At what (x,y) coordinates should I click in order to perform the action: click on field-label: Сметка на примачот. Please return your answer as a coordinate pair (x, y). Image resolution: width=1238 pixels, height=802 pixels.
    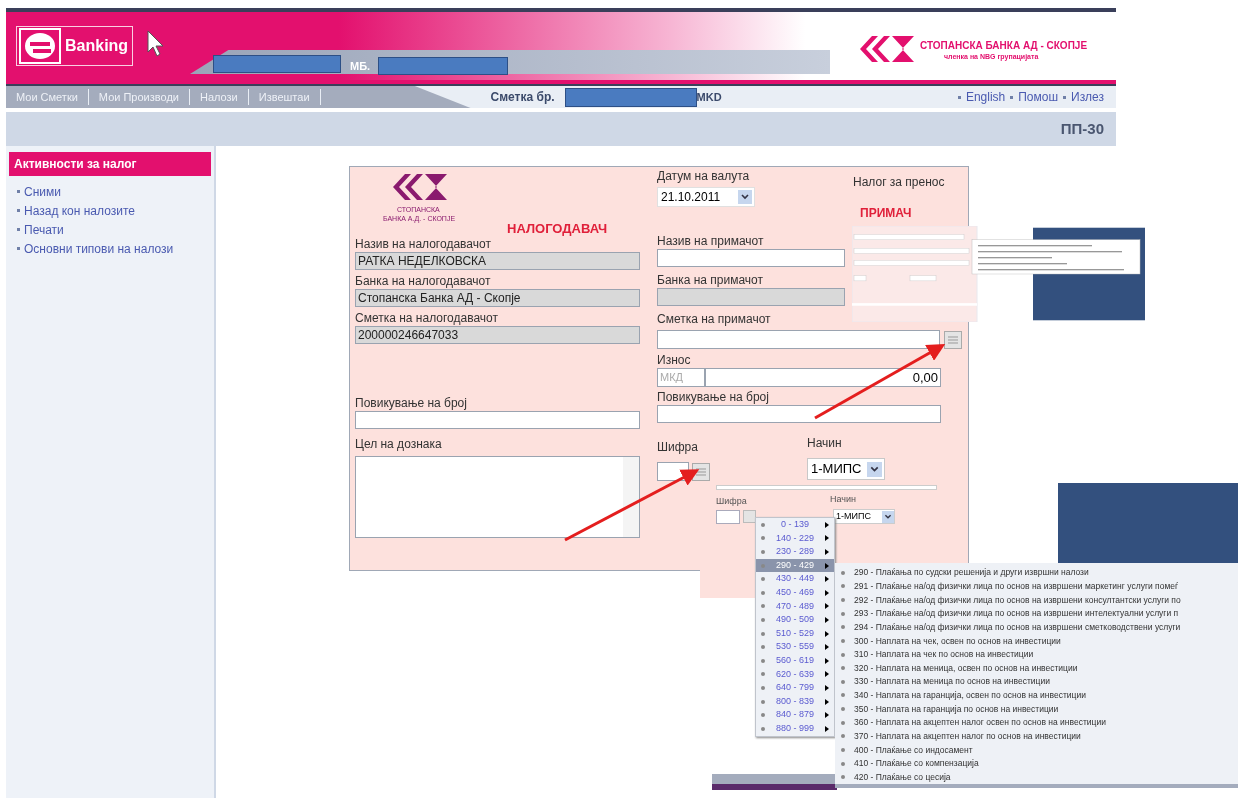
    Looking at the image, I should click on (714, 319).